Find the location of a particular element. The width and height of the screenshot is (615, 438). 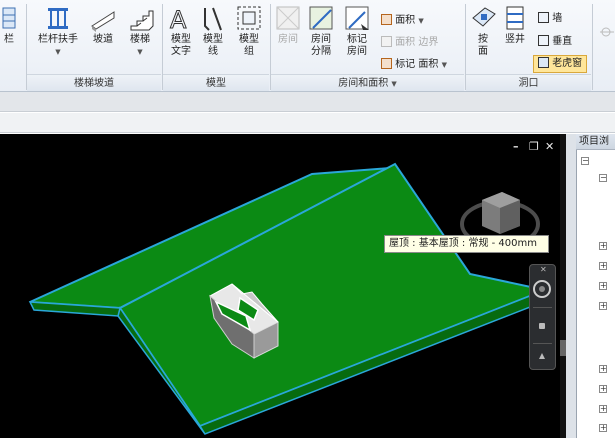

panel-opening-title: 洞口 is located at coordinates (528, 82).